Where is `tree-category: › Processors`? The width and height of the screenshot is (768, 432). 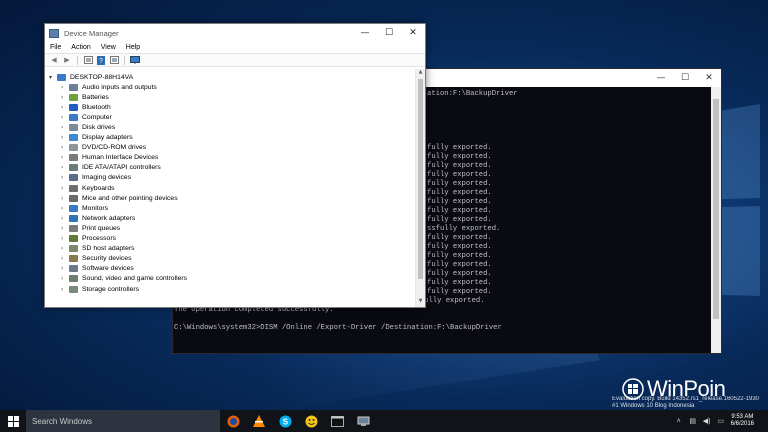 tree-category: › Processors is located at coordinates (230, 239).